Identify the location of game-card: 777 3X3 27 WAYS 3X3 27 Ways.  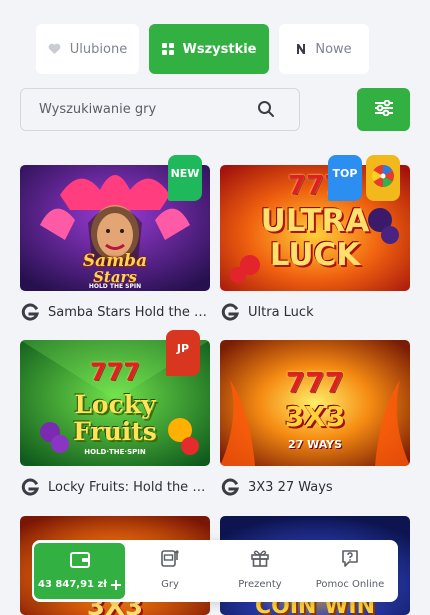
(315, 418).